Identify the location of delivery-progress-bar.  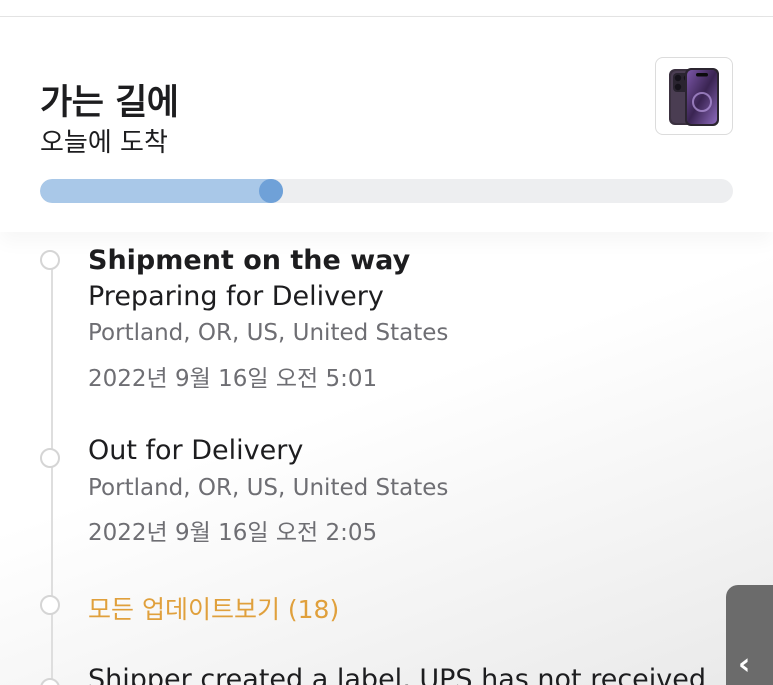
(386, 191).